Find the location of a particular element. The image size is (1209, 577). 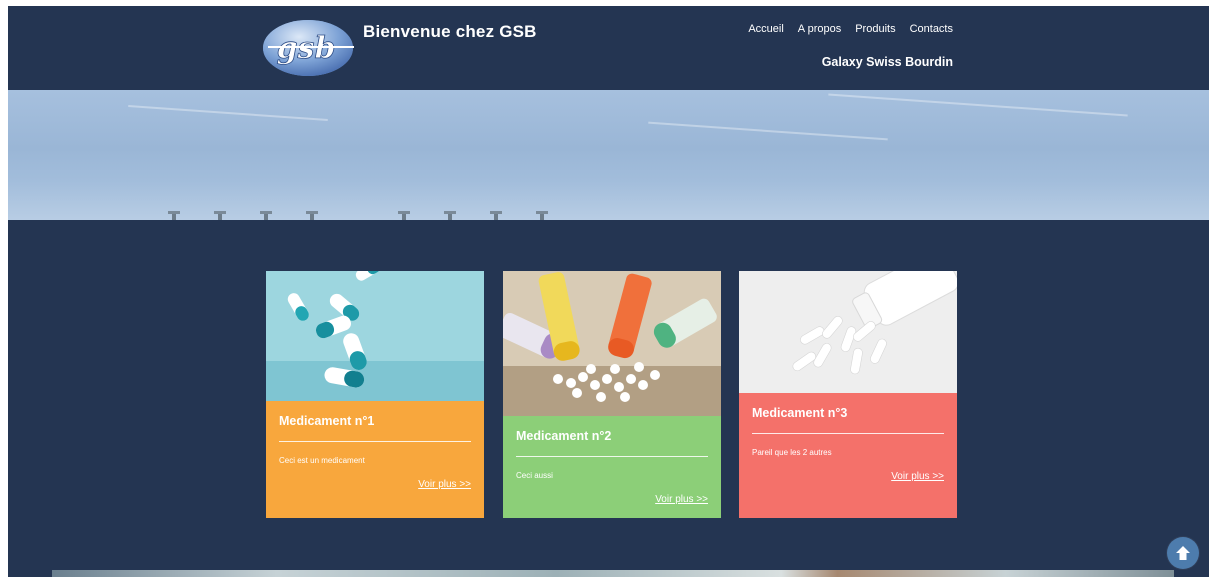

scroll-to-top-button is located at coordinates (1183, 553).